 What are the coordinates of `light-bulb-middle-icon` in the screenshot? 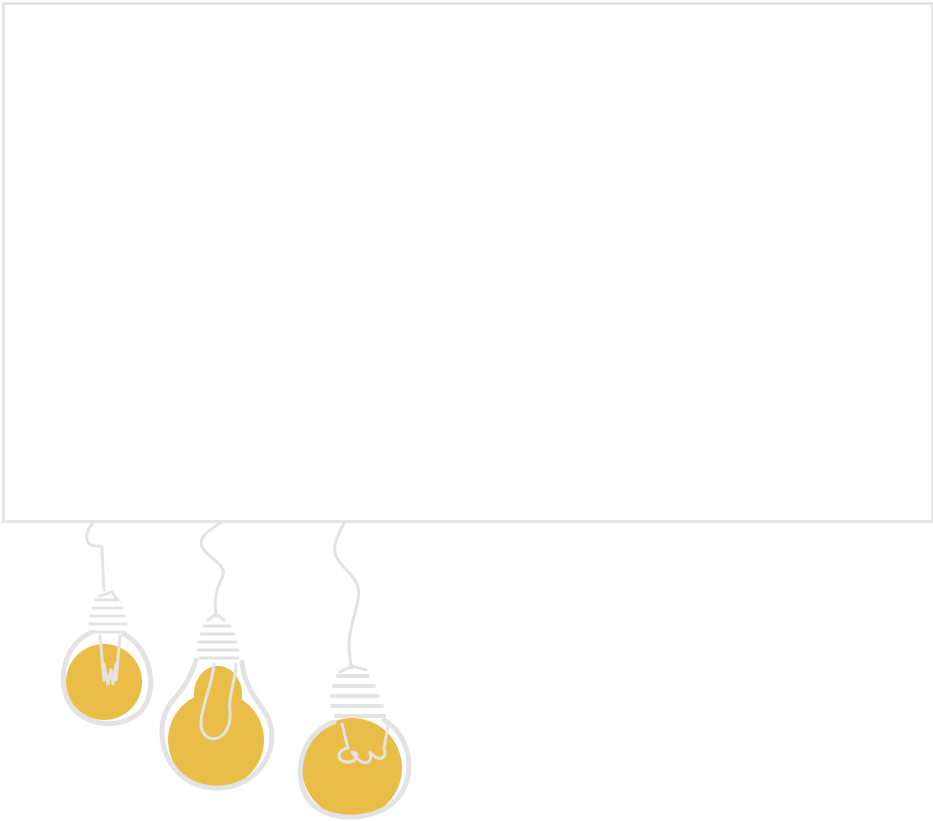 It's located at (217, 656).